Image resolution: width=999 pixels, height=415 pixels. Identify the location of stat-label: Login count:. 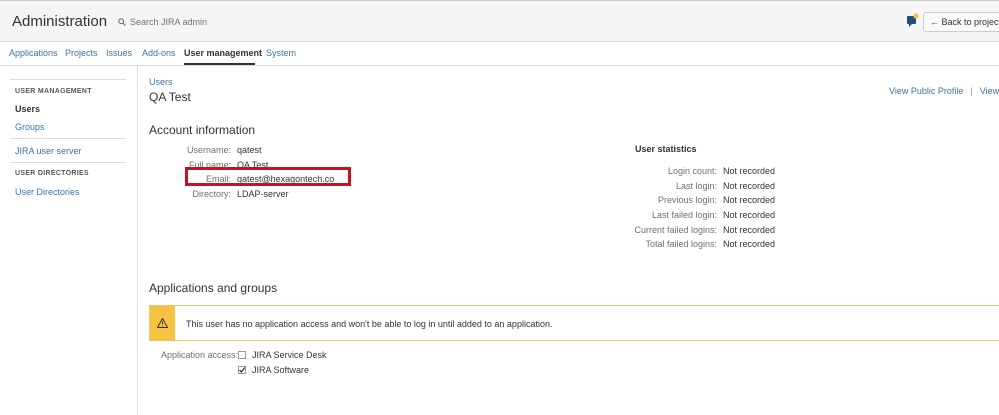
(692, 171).